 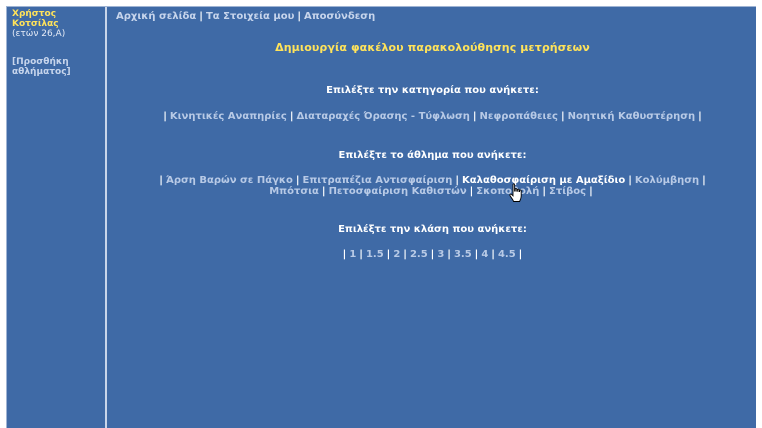 What do you see at coordinates (58, 14) in the screenshot?
I see `user-name-first: Χρήστος` at bounding box center [58, 14].